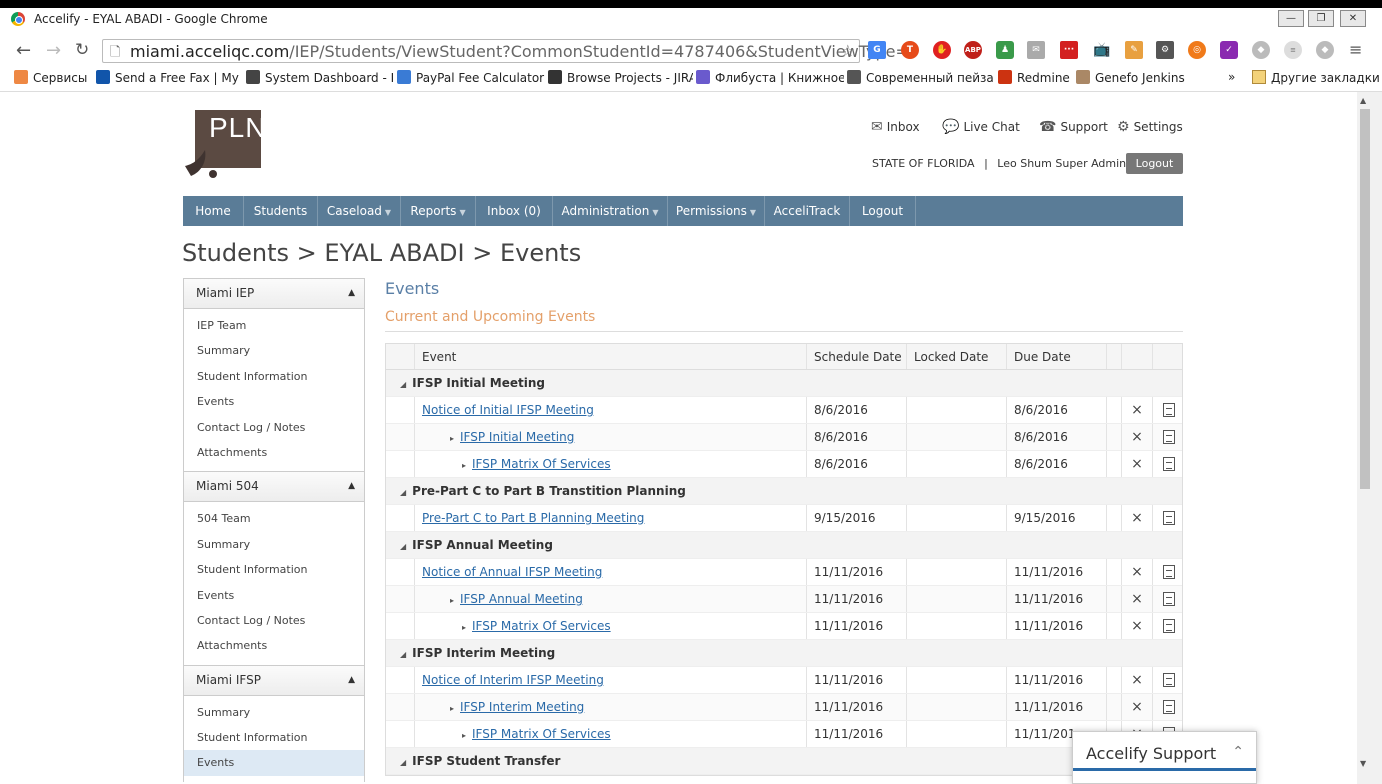  Describe the element at coordinates (359, 211) in the screenshot. I see `menu-item-caseload: Caseload ▼` at that location.